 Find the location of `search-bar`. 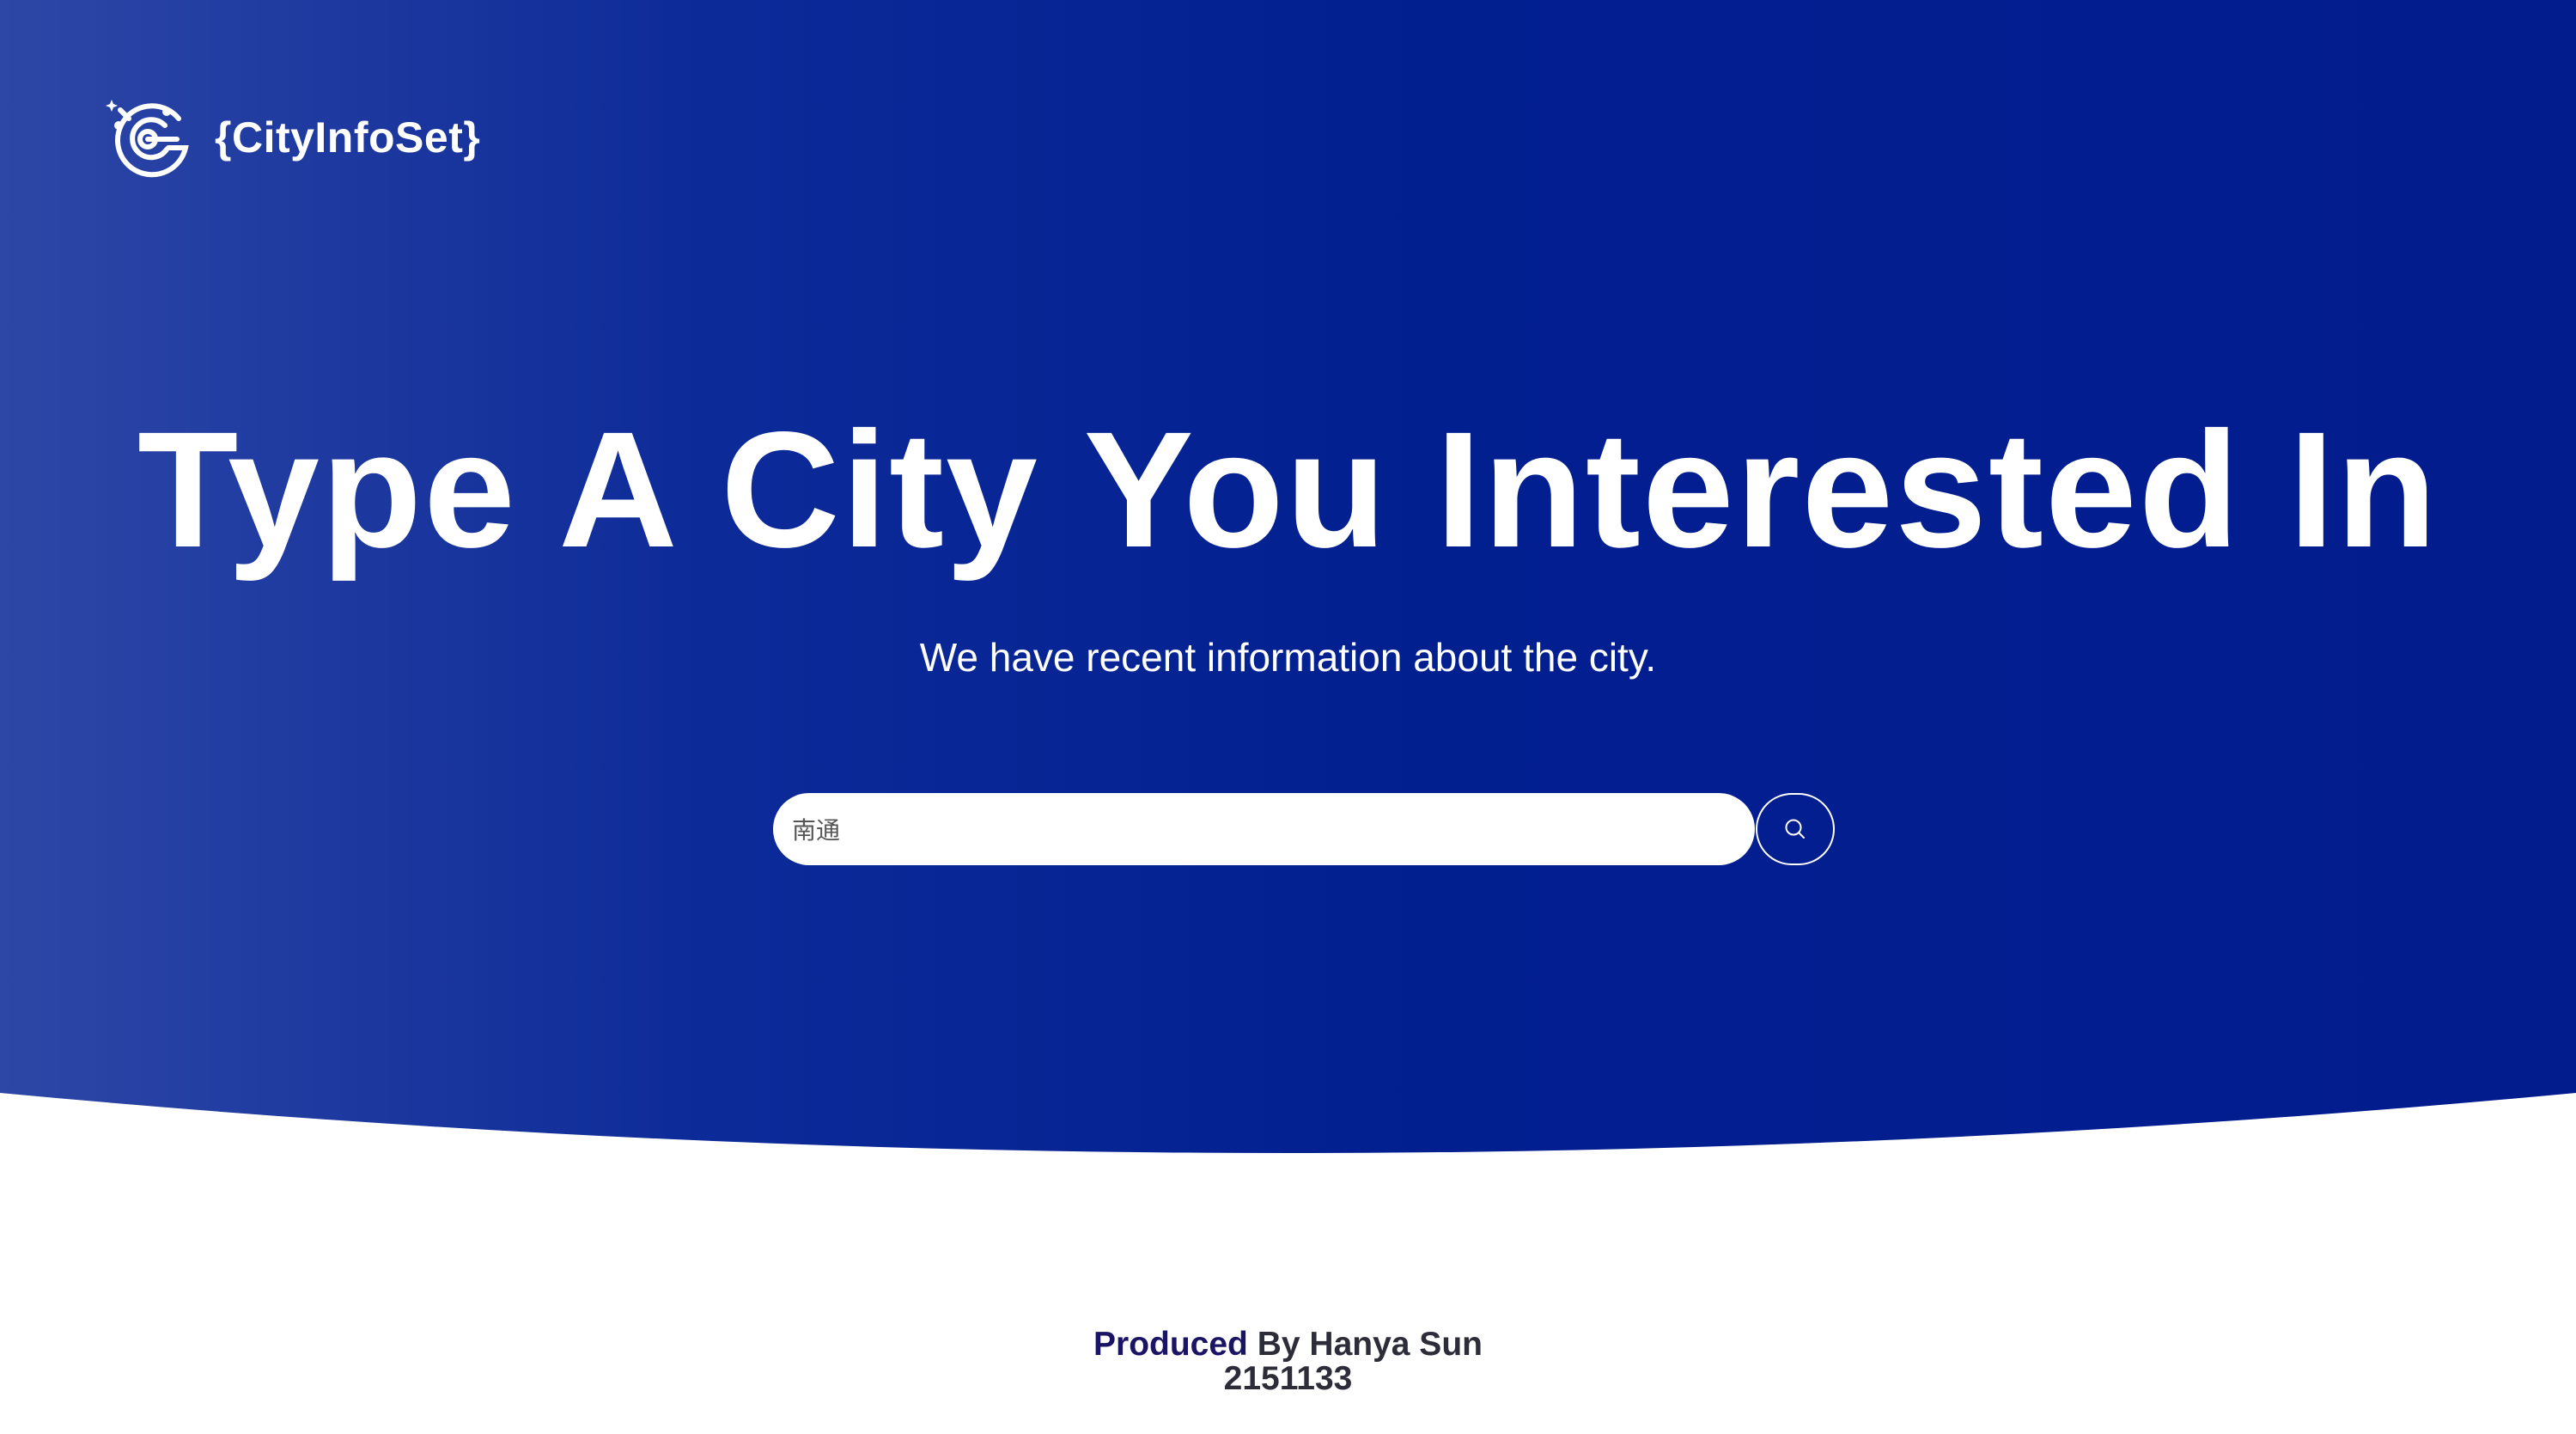

search-bar is located at coordinates (1305, 829).